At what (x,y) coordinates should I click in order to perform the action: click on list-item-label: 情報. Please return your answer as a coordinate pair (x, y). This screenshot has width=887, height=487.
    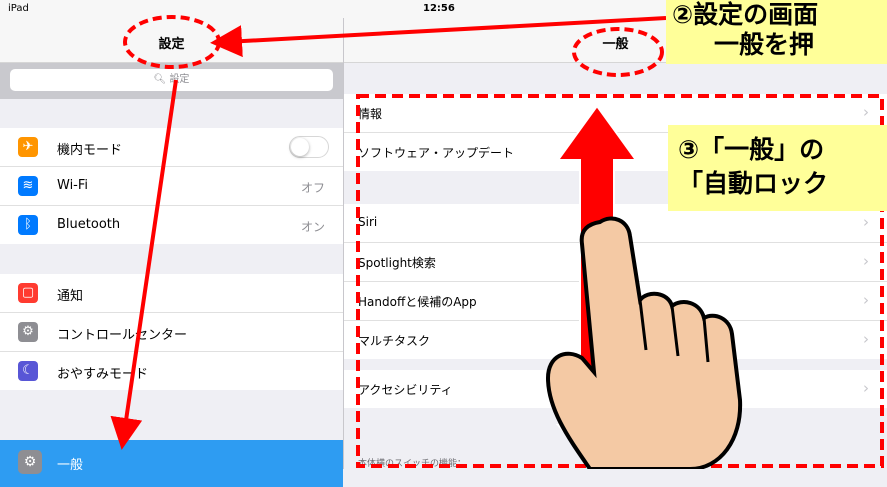
    Looking at the image, I should click on (370, 114).